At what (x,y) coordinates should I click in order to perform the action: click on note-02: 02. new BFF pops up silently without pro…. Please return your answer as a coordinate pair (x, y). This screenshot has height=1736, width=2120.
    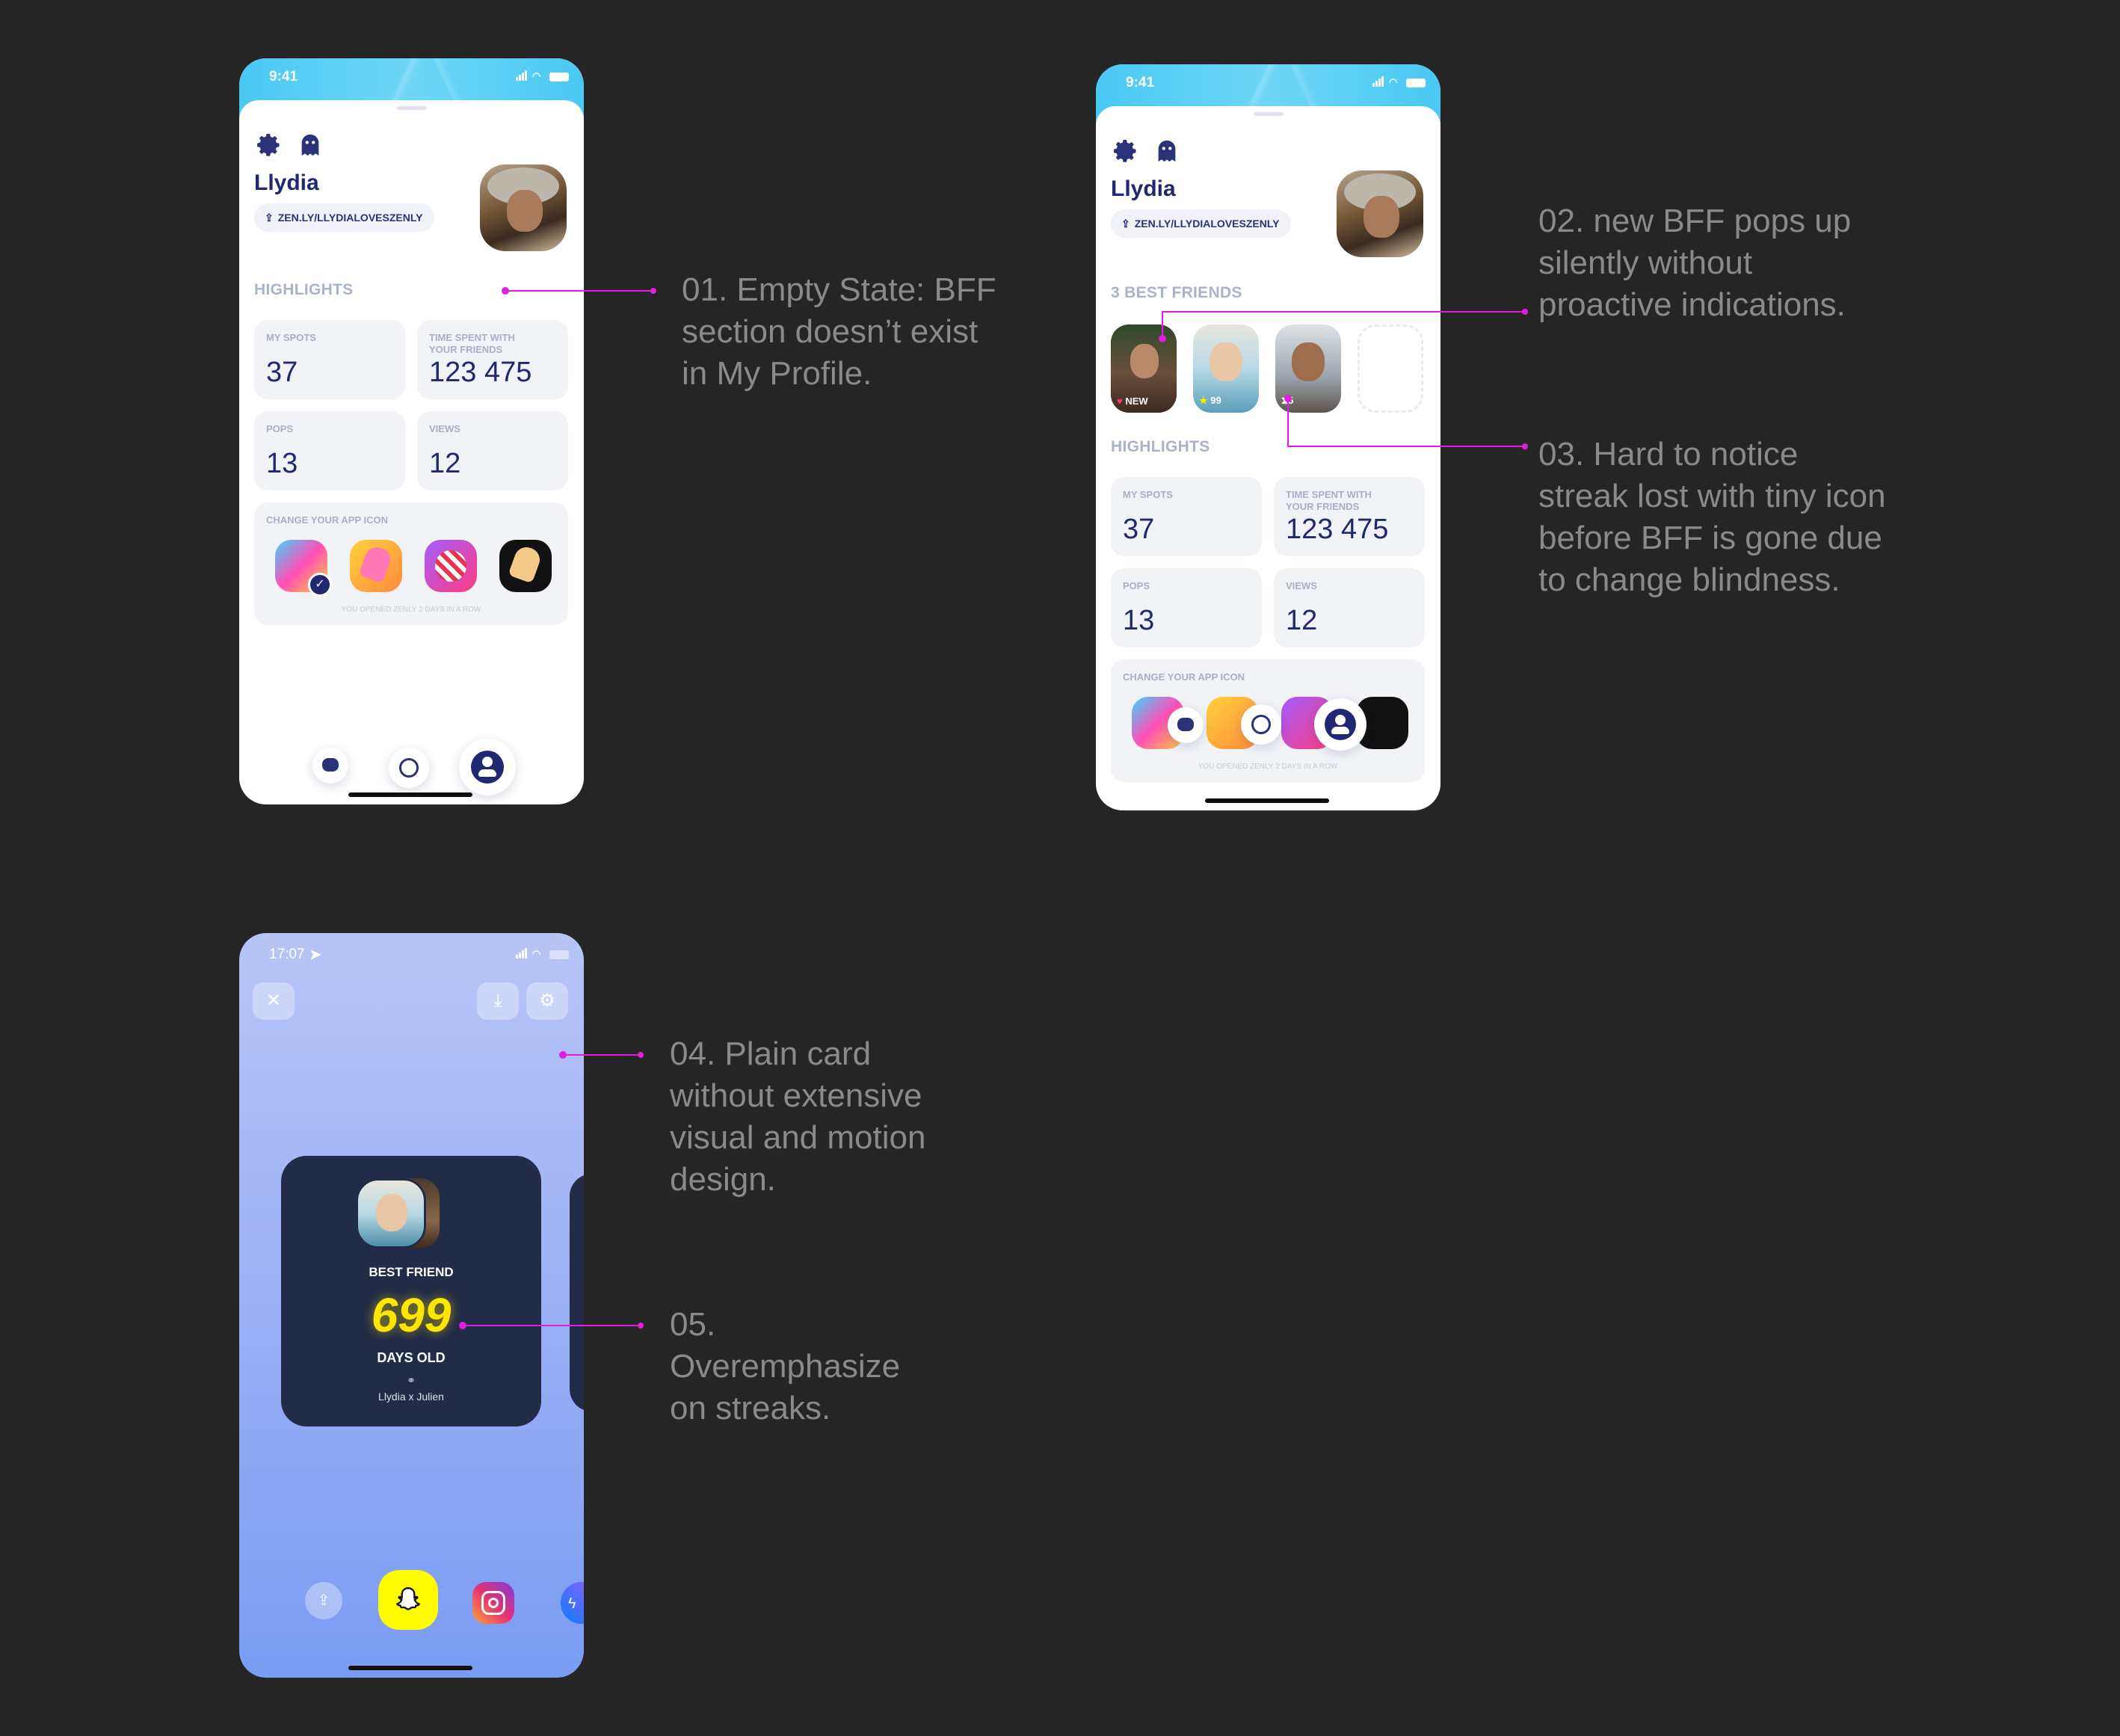
    Looking at the image, I should click on (1695, 263).